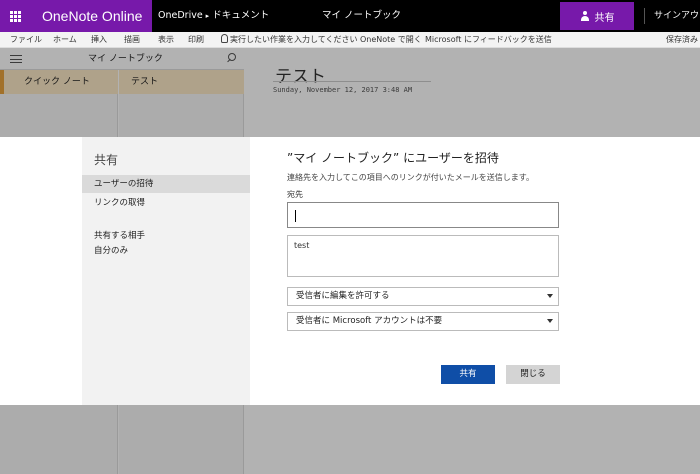 The height and width of the screenshot is (474, 700). What do you see at coordinates (99, 39) in the screenshot?
I see `tab-insert: 挿入` at bounding box center [99, 39].